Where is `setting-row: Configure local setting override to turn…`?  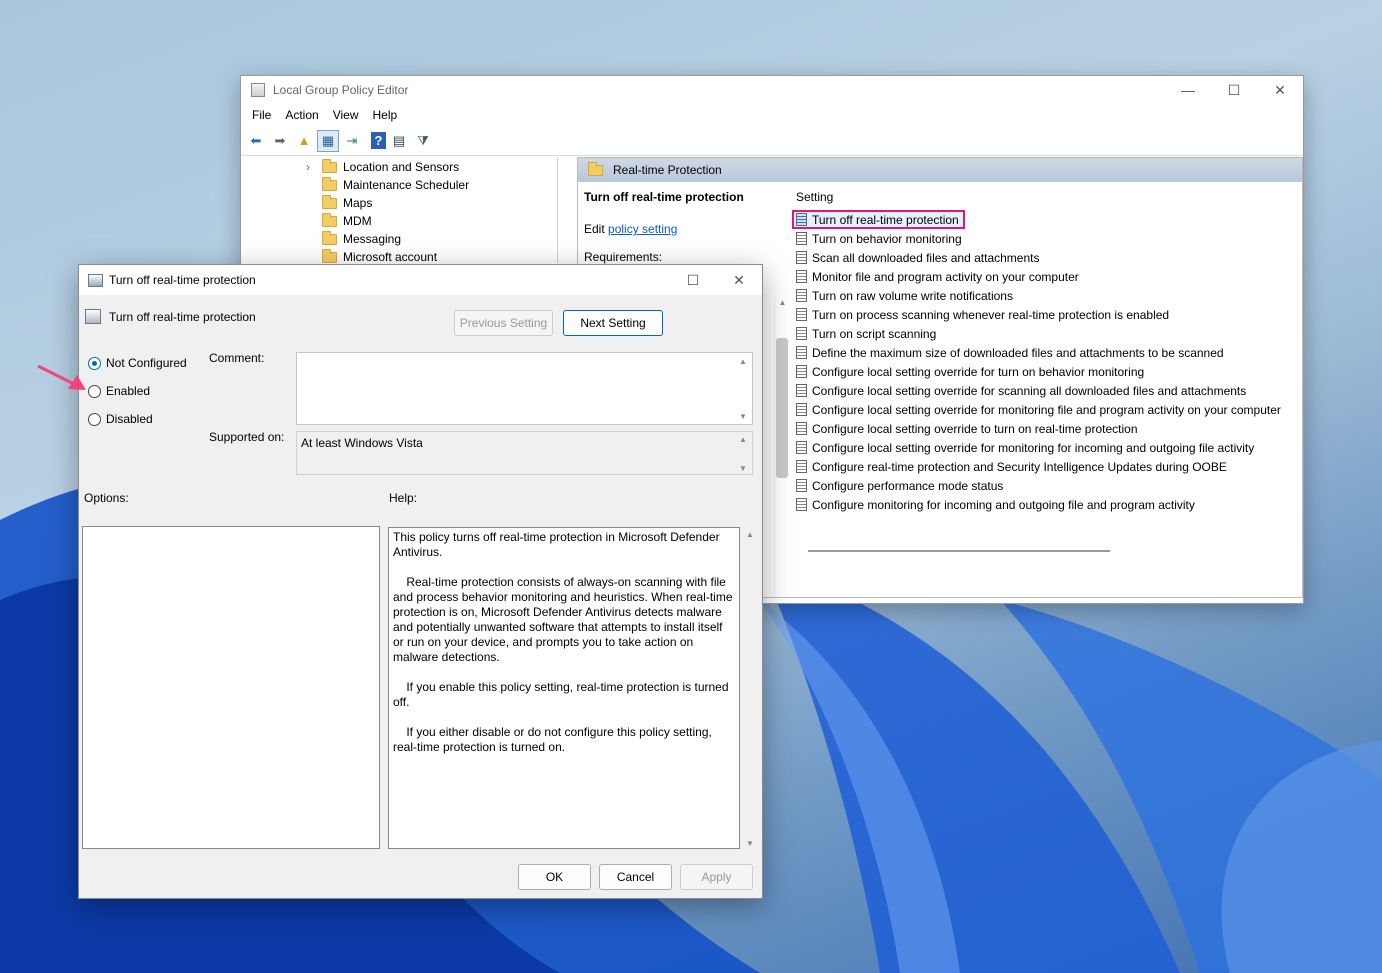 setting-row: Configure local setting override to turn… is located at coordinates (967, 428).